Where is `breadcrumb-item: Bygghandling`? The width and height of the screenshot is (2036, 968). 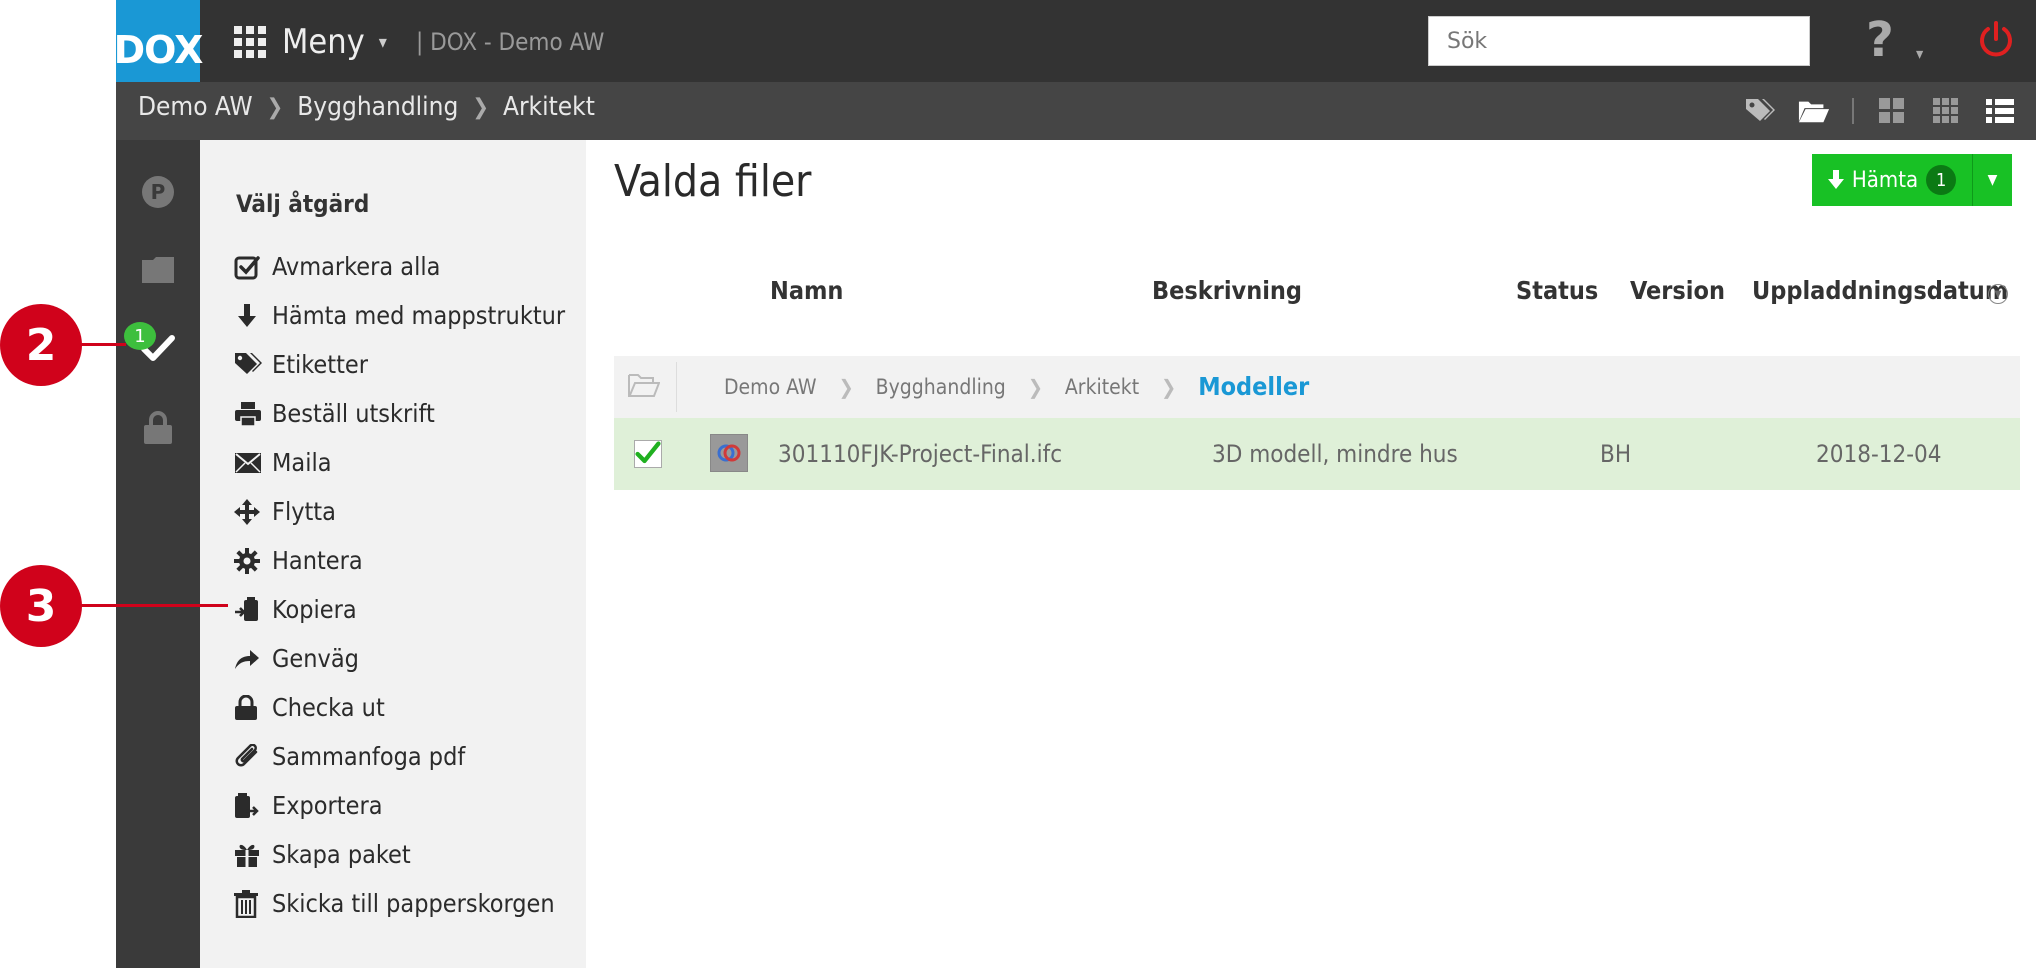 breadcrumb-item: Bygghandling is located at coordinates (377, 107).